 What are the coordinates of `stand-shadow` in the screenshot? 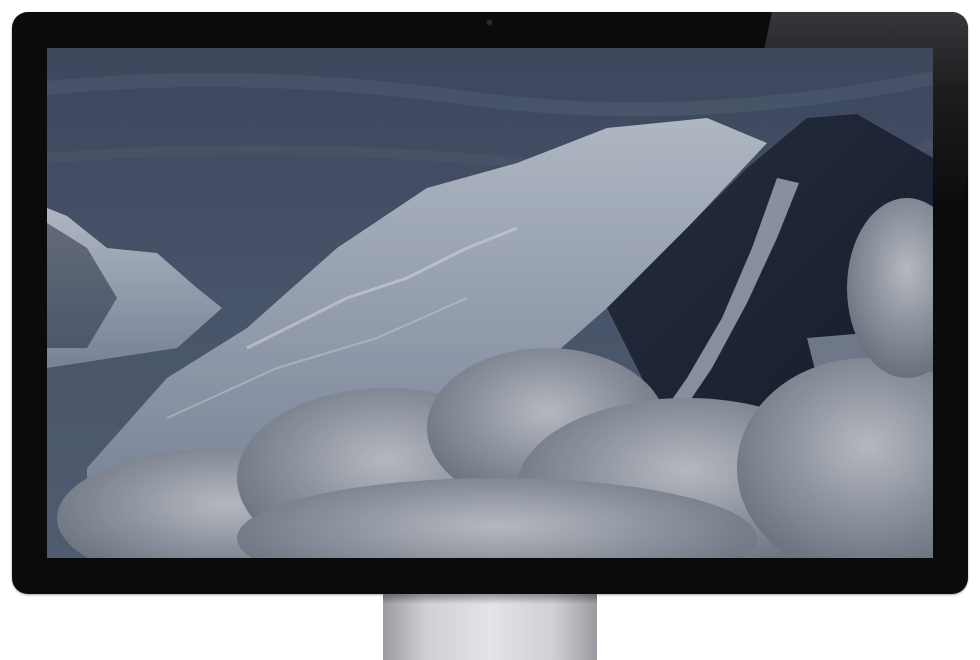 It's located at (490, 599).